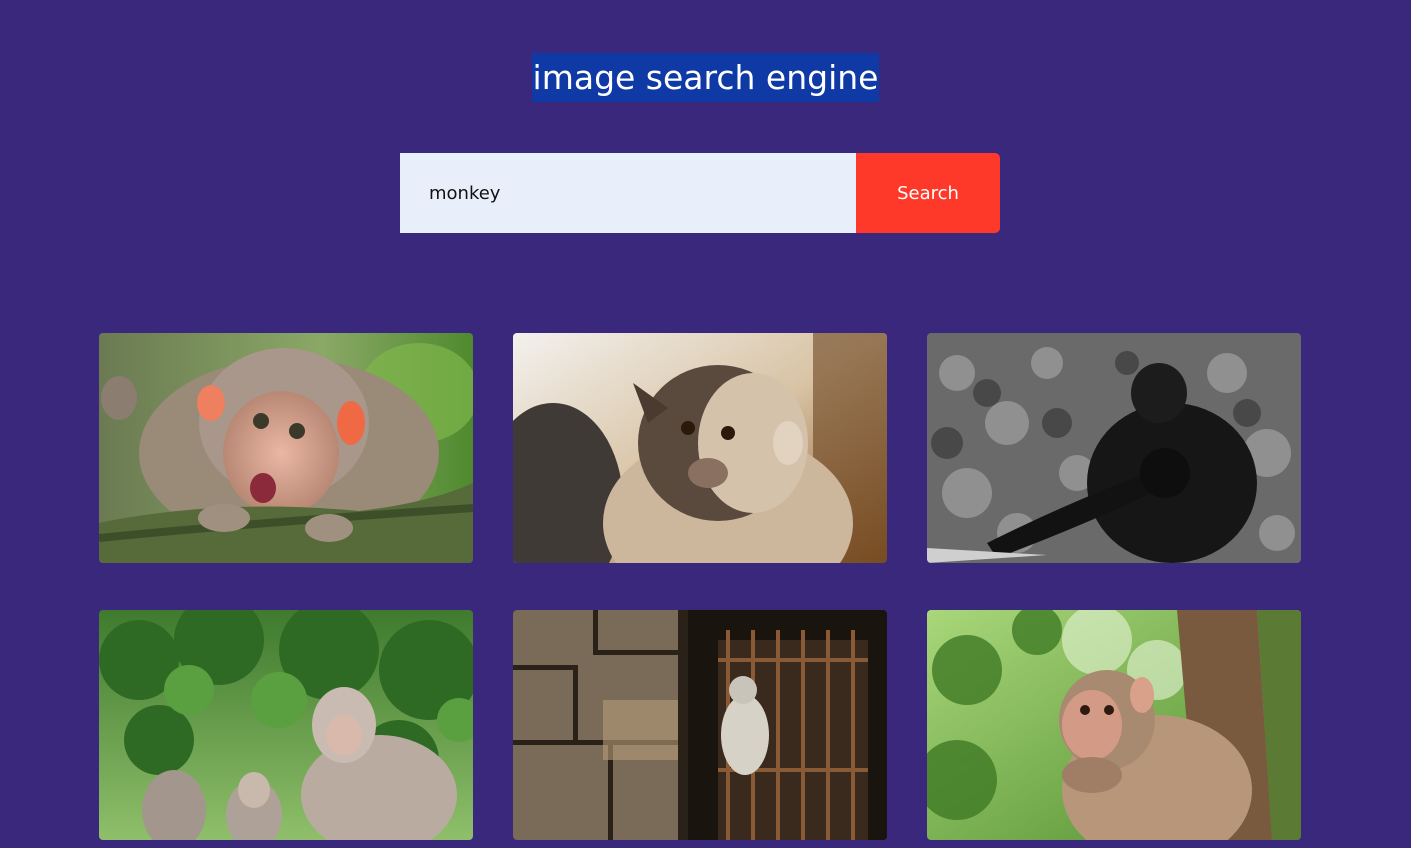 The height and width of the screenshot is (848, 1411). I want to click on rhesus-eating-photo, so click(1114, 725).